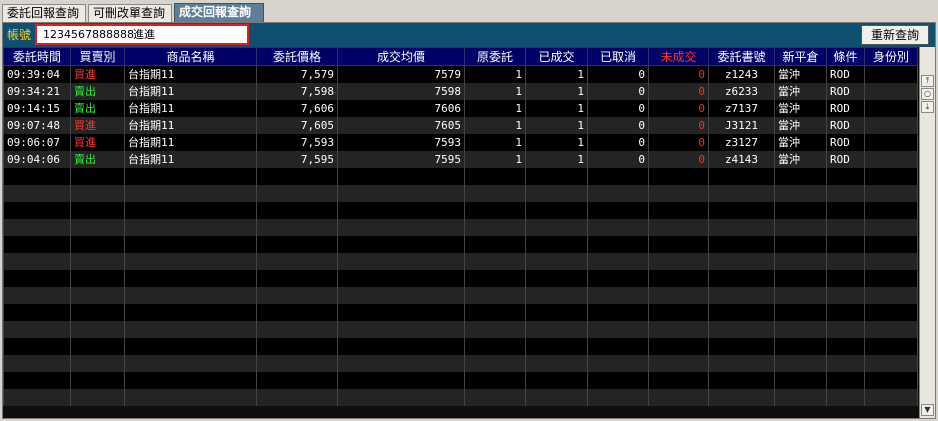 The image size is (938, 421). I want to click on account-toolbar: 帳號 1234567888888 進進 重新查詢, so click(469, 35).